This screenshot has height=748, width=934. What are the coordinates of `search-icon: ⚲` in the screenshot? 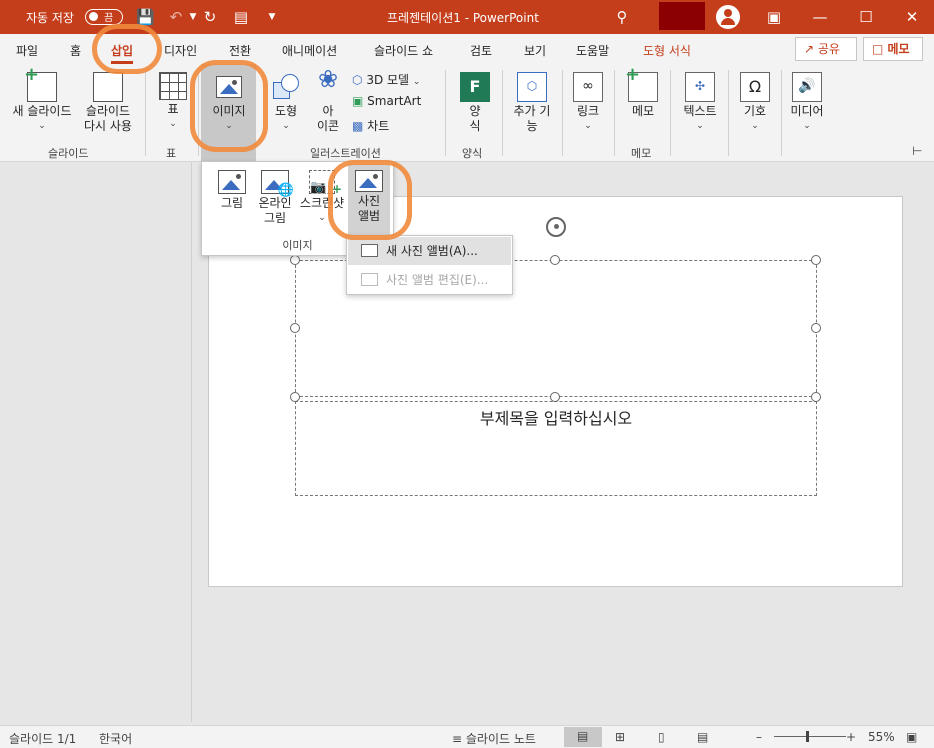 It's located at (622, 17).